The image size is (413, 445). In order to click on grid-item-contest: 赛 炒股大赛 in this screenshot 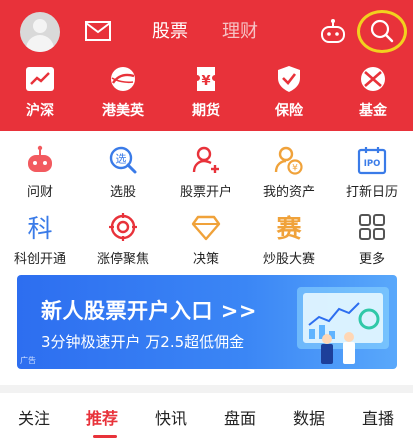, I will do `click(289, 239)`.